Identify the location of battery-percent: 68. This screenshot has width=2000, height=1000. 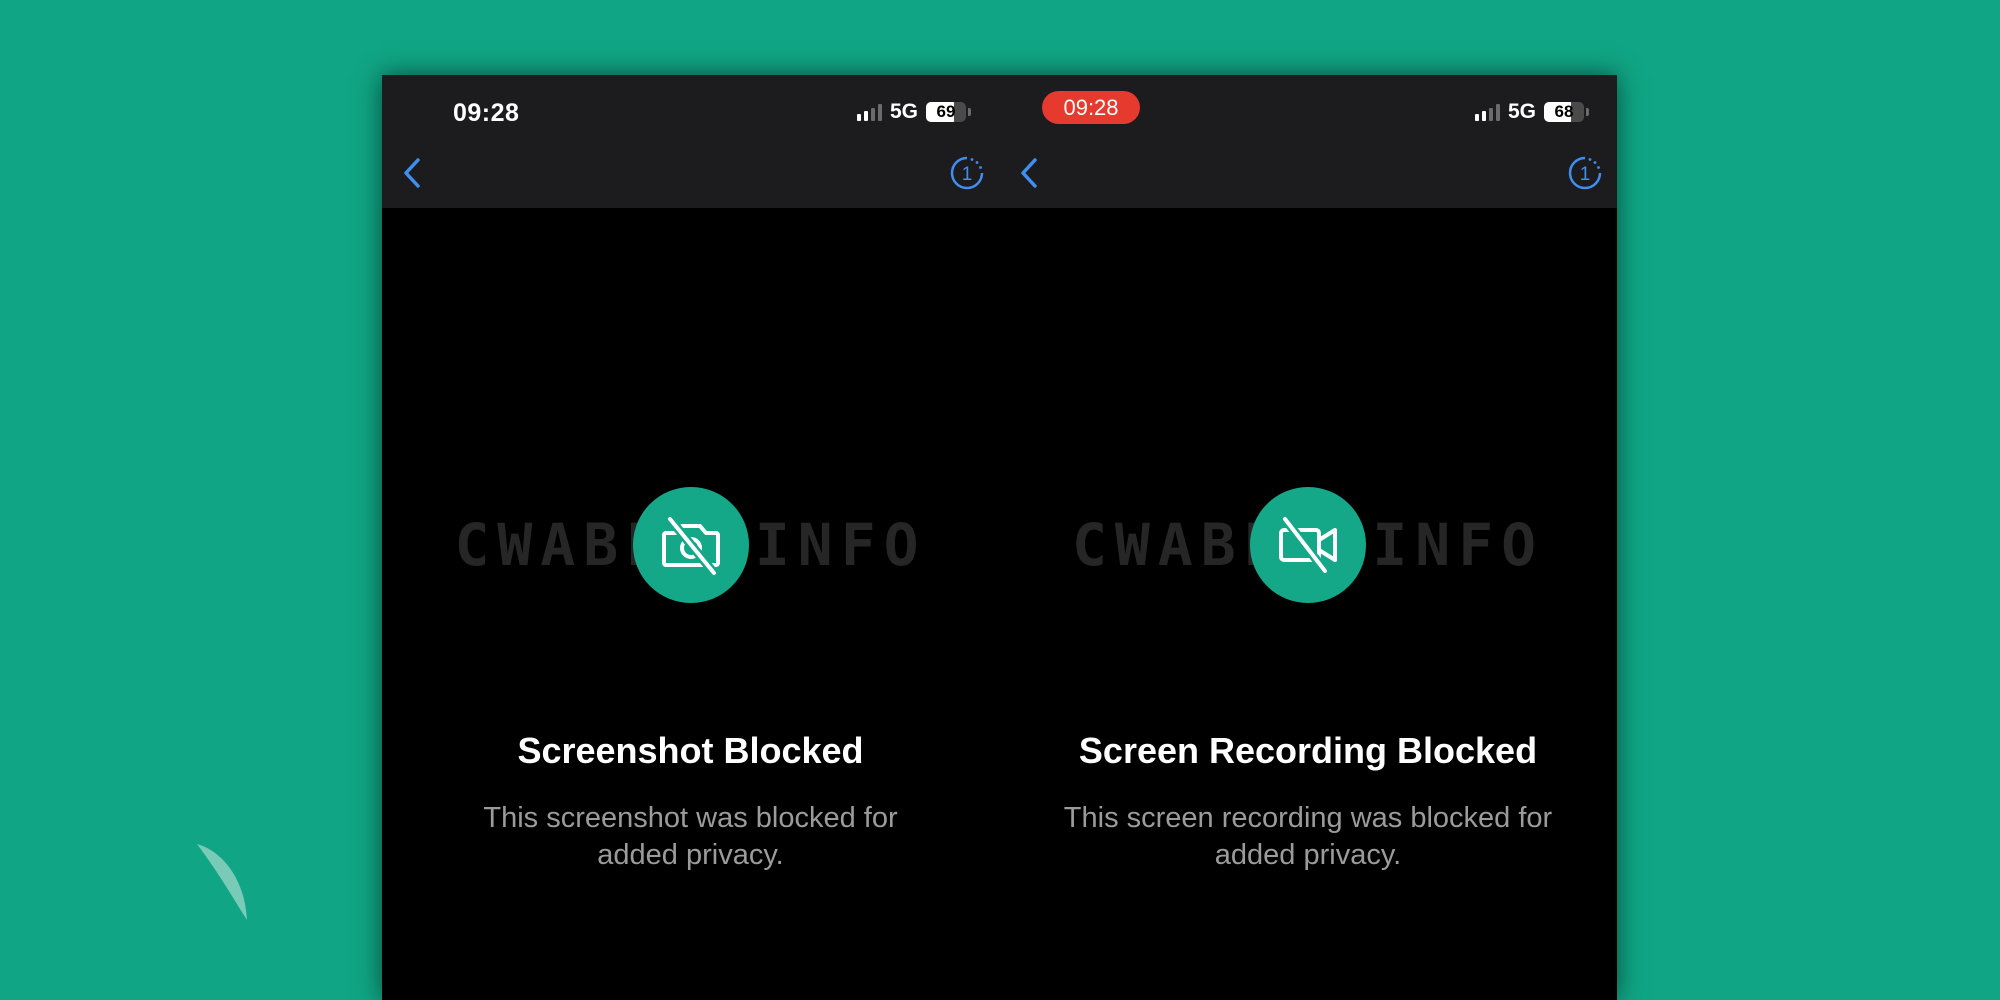
(1564, 111).